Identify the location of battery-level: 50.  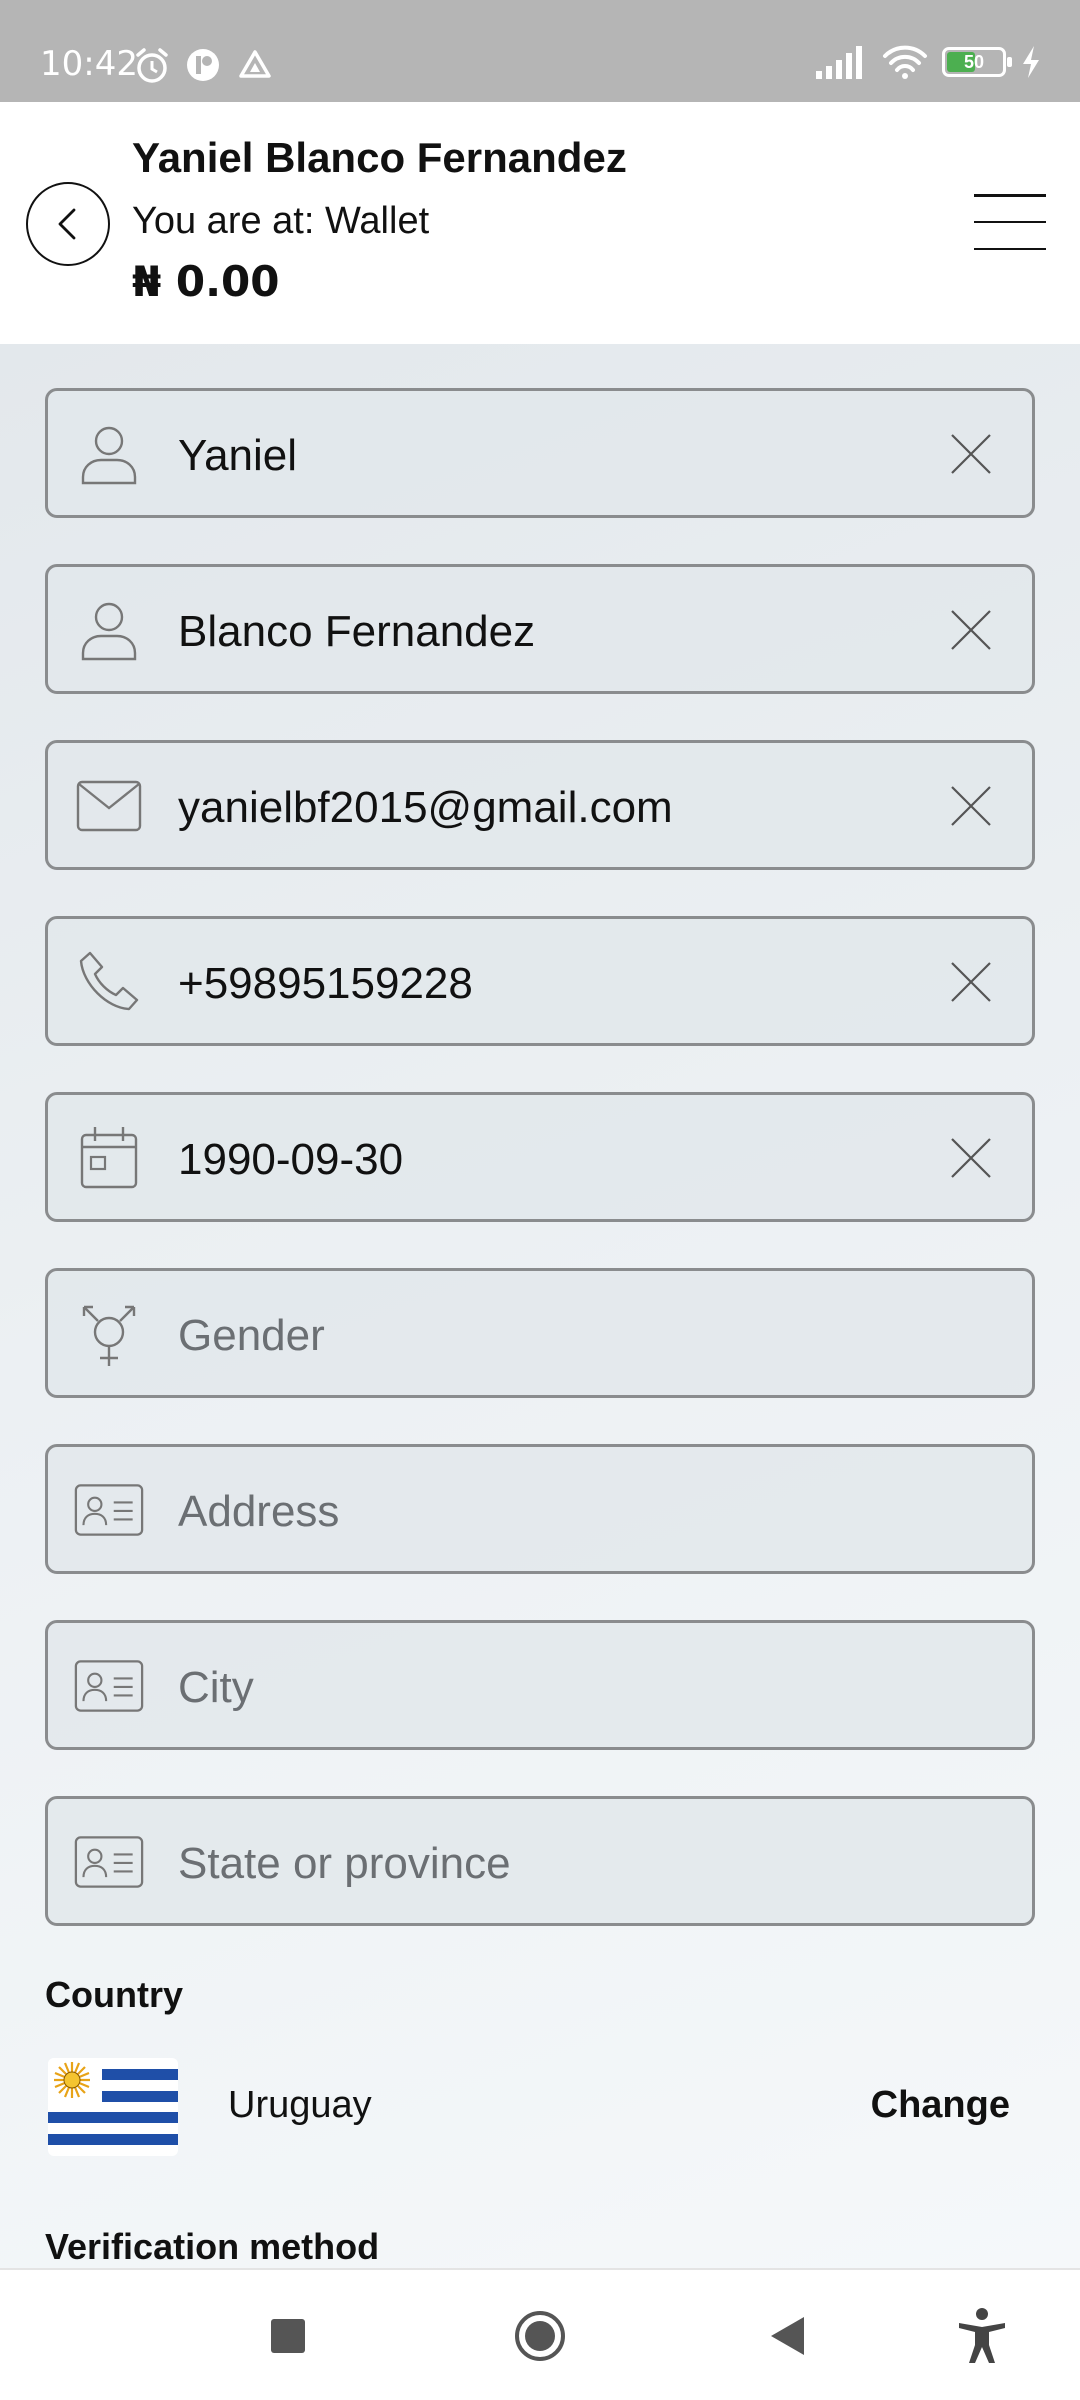
(974, 61).